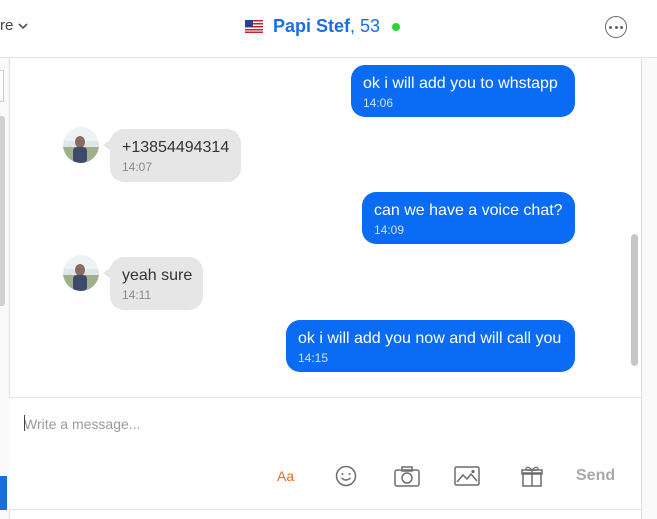 The width and height of the screenshot is (657, 519). I want to click on message-time: 14:09, so click(389, 230).